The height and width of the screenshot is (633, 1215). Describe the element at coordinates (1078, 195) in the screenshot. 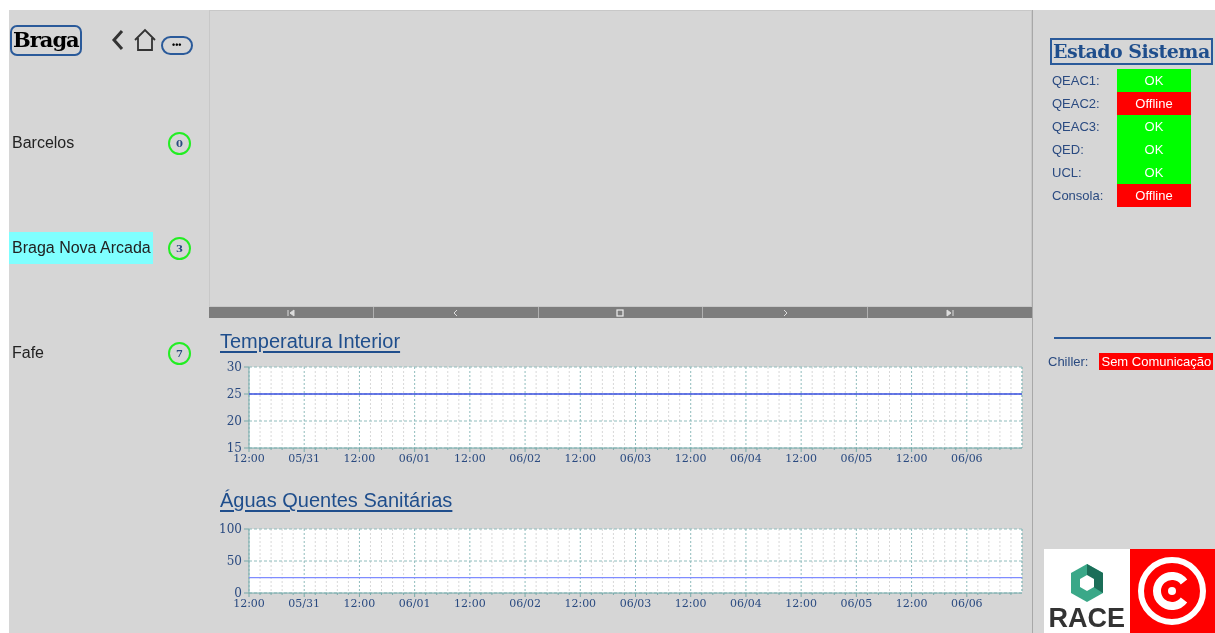

I see `status-label: Consola:` at that location.